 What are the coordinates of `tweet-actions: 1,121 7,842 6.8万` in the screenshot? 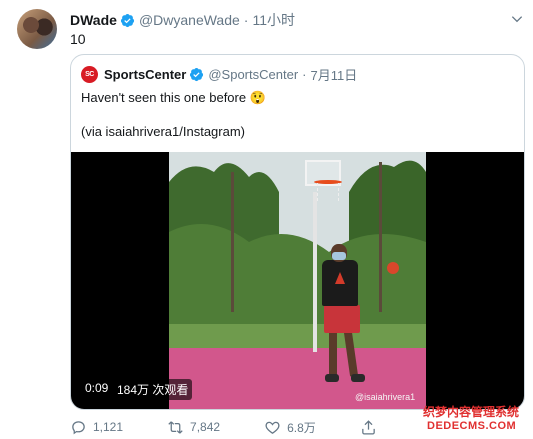 It's located at (226, 427).